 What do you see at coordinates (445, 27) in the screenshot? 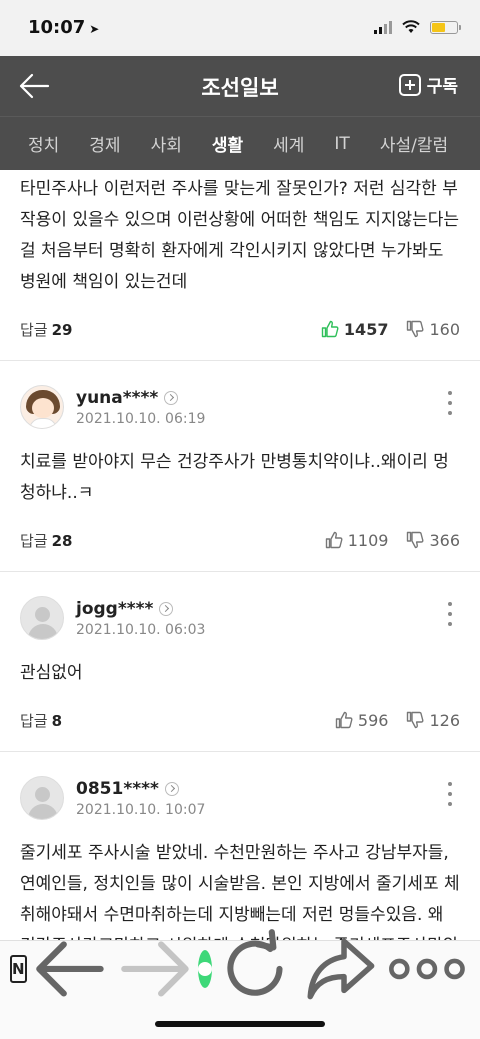
I see `battery-icon` at bounding box center [445, 27].